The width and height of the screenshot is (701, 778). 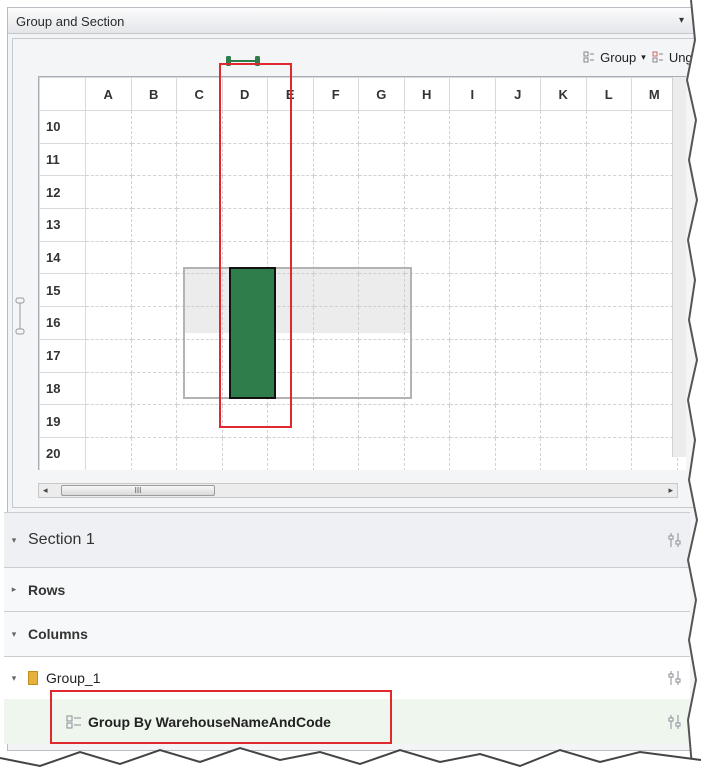 I want to click on column-header: I, so click(x=472, y=94).